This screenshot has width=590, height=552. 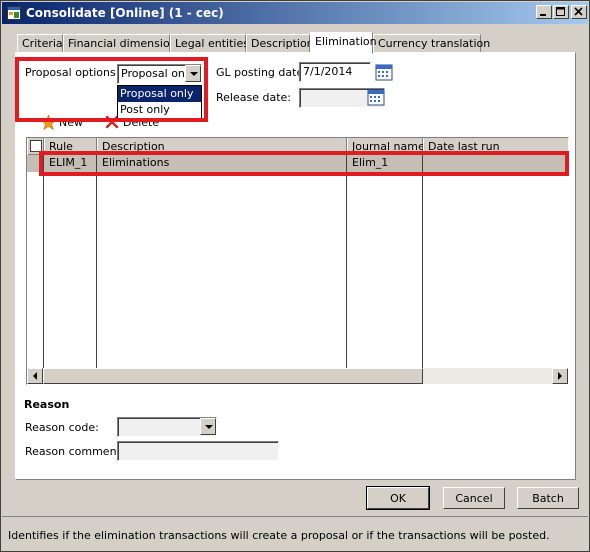 I want to click on column-rule: Rule, so click(x=70, y=146).